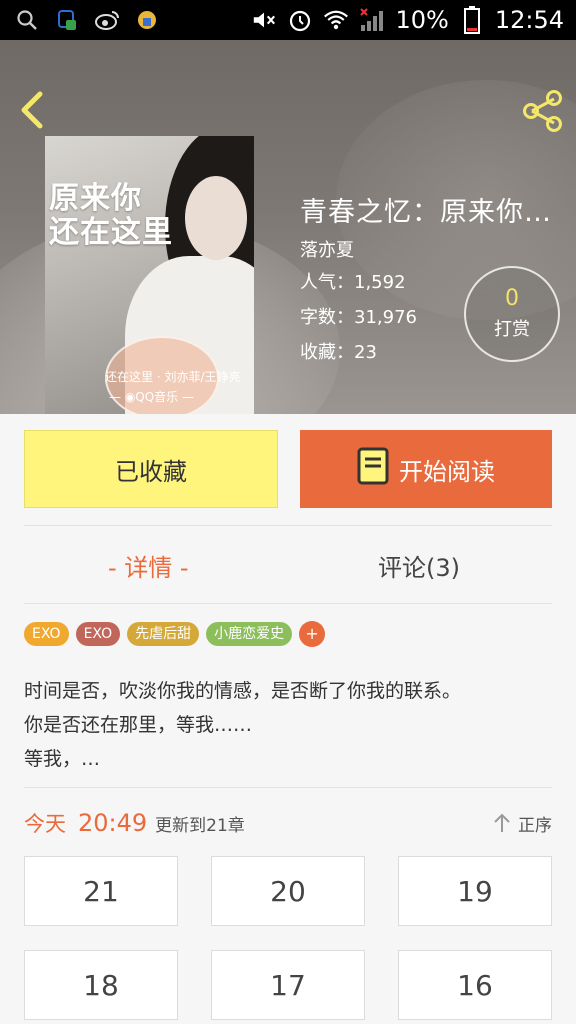 The image size is (576, 1024). What do you see at coordinates (249, 634) in the screenshot?
I see `tag-item: 小鹿恋爱史` at bounding box center [249, 634].